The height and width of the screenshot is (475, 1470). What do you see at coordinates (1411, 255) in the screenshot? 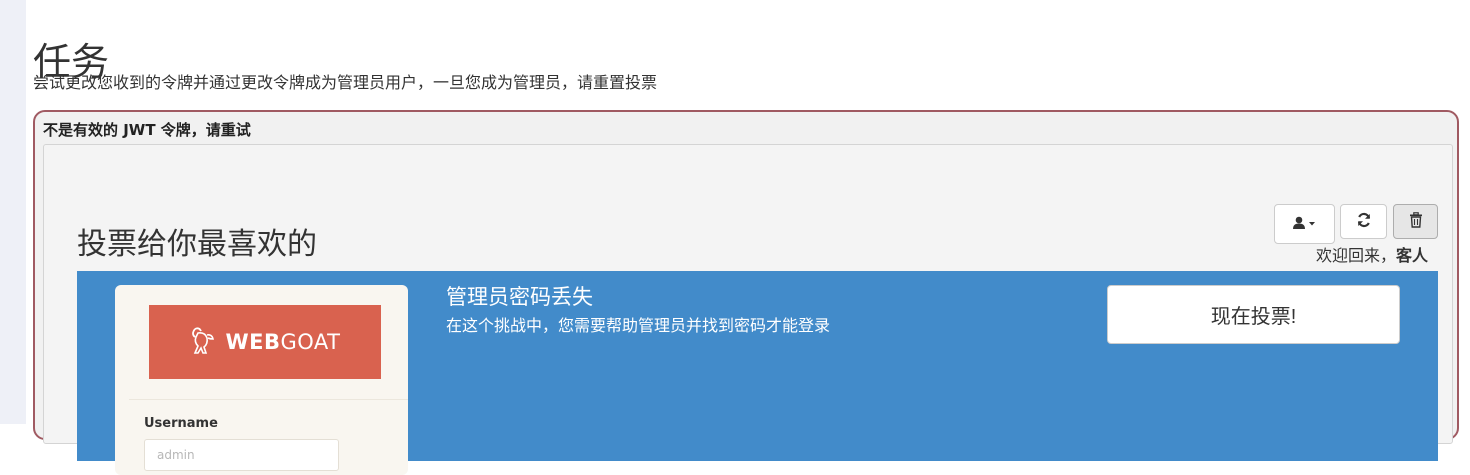
I see `welcome-user: 客人` at bounding box center [1411, 255].